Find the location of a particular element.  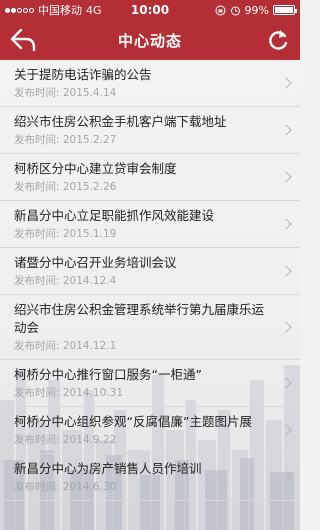

news-item-date: 发布时间: 2015.2.27 is located at coordinates (65, 140).